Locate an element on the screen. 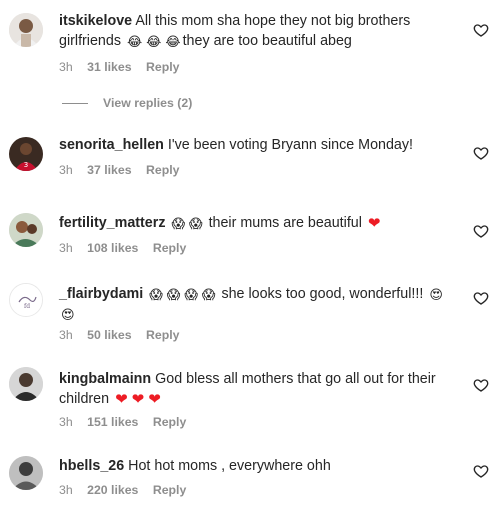 This screenshot has height=513, width=504. svg-text: fd is located at coordinates (27, 306).